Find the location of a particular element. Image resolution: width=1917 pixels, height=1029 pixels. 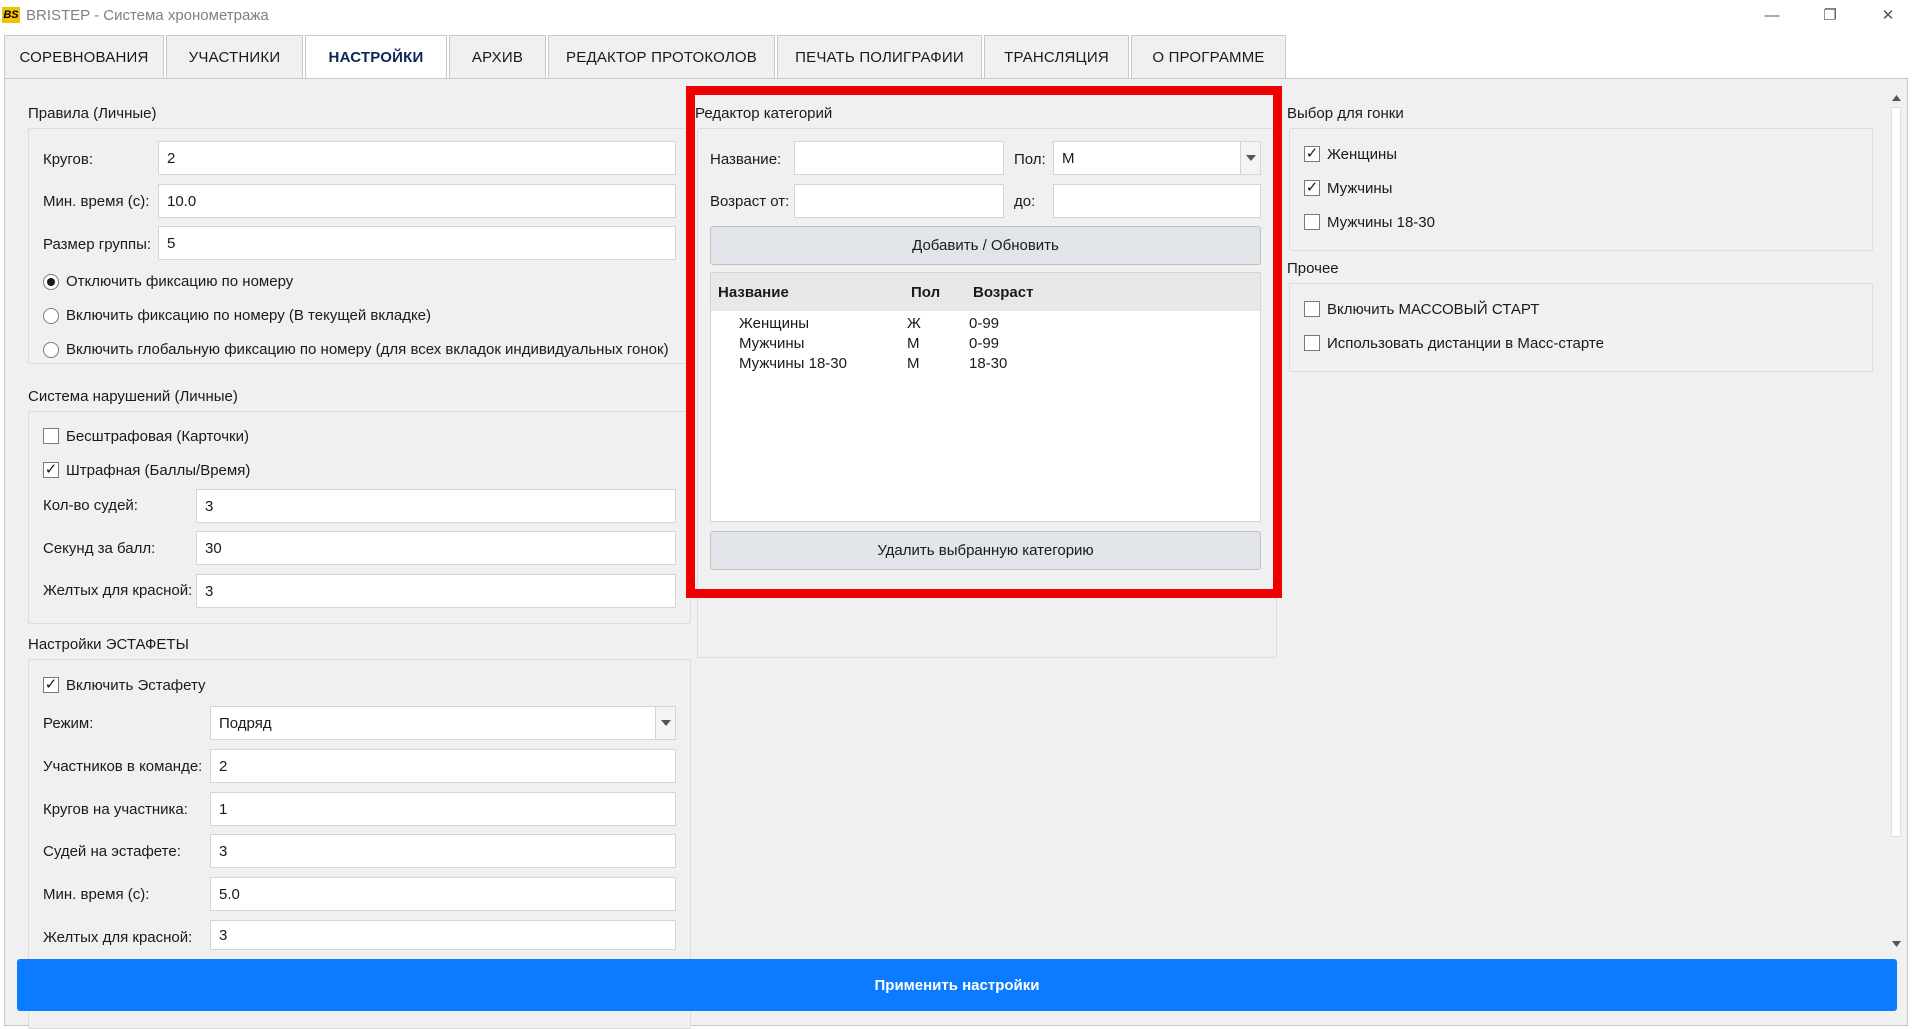

team-size-label: Участников в команде: is located at coordinates (123, 766).